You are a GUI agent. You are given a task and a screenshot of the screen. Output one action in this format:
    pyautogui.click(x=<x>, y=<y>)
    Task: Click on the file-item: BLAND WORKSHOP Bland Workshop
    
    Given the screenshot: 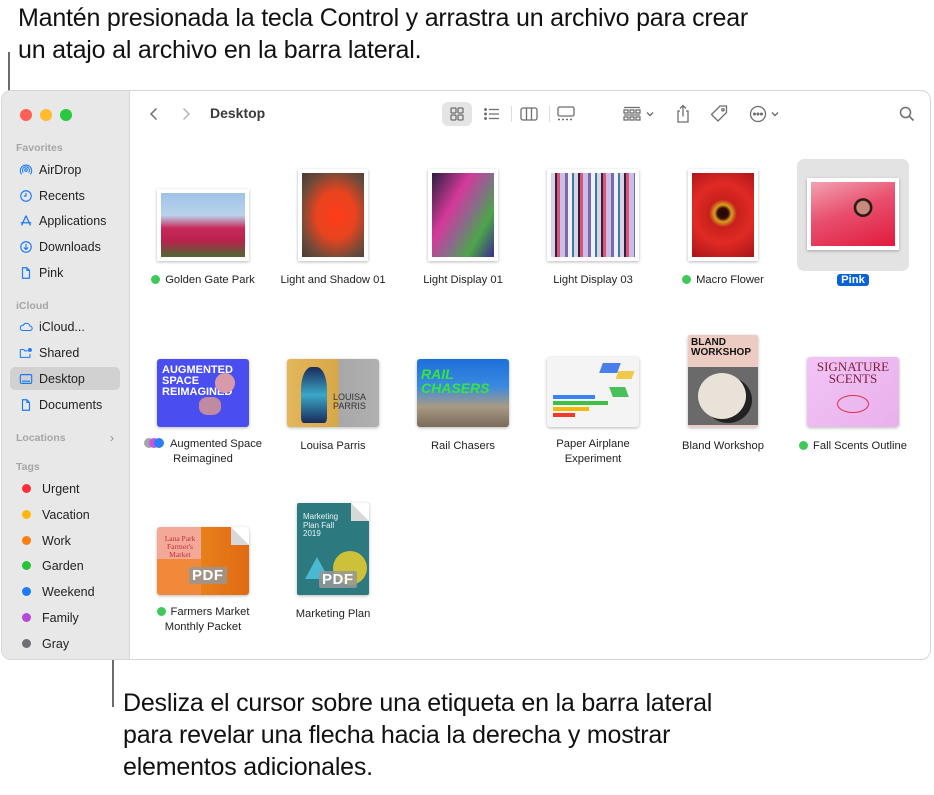 What is the action you would take?
    pyautogui.click(x=723, y=385)
    